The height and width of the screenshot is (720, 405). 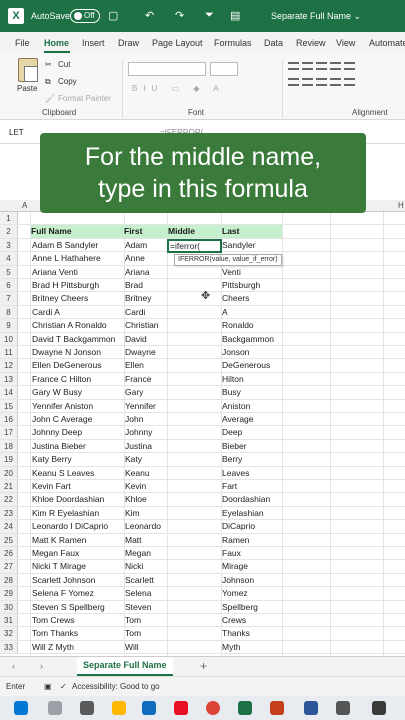 I want to click on row-number: 33, so click(x=9, y=647).